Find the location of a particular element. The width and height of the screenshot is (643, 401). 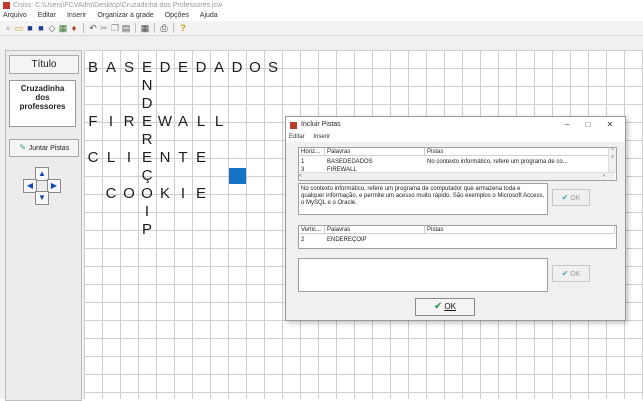

table-scrollbar: ^ v is located at coordinates (612, 160).